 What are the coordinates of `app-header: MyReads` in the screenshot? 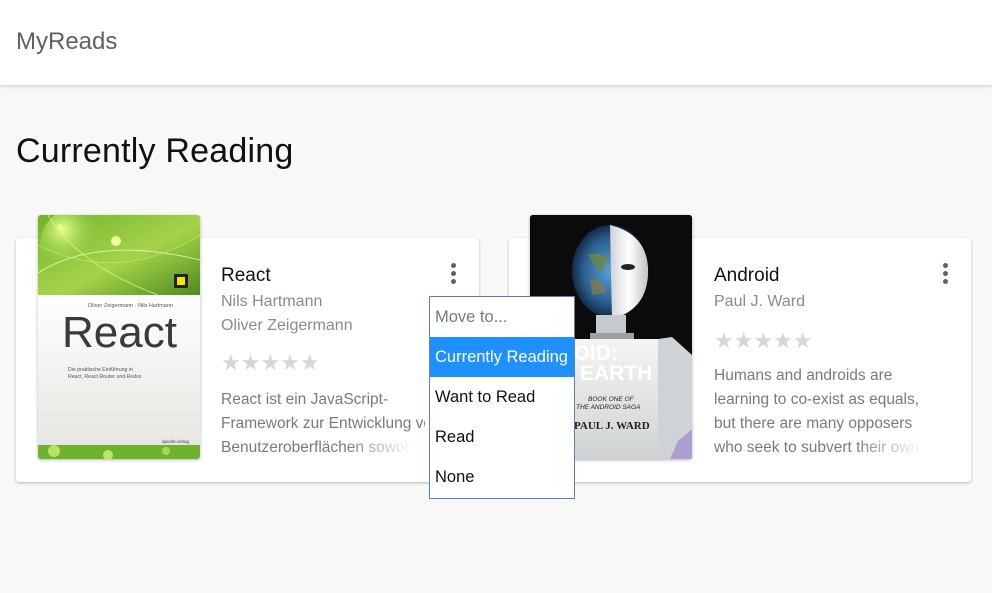 It's located at (496, 42).